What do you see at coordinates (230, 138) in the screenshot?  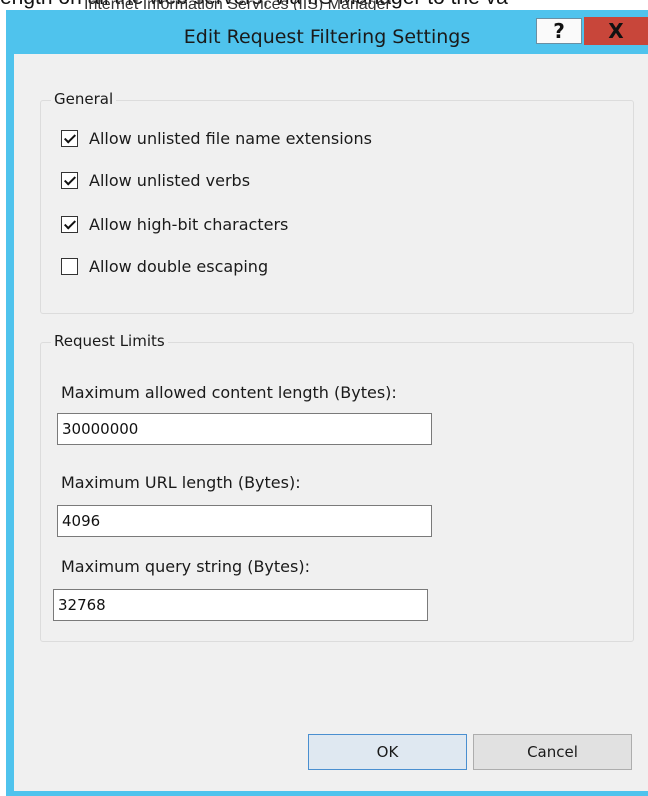 I see `checkbox-label: Allow unlisted file name extensions` at bounding box center [230, 138].